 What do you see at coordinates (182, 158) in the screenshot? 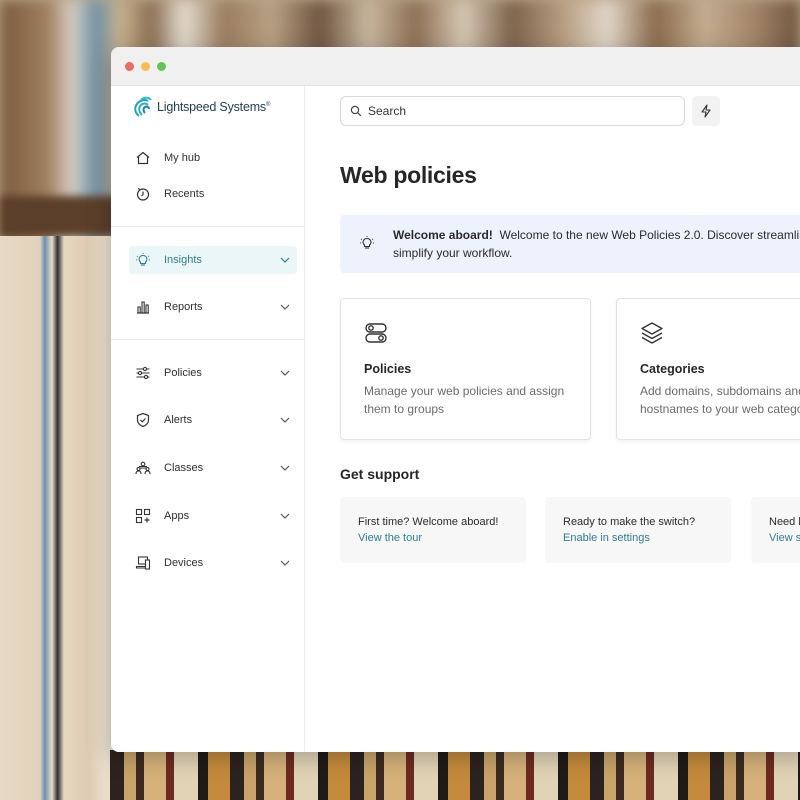
I see `sidebar-item-label: My hub` at bounding box center [182, 158].